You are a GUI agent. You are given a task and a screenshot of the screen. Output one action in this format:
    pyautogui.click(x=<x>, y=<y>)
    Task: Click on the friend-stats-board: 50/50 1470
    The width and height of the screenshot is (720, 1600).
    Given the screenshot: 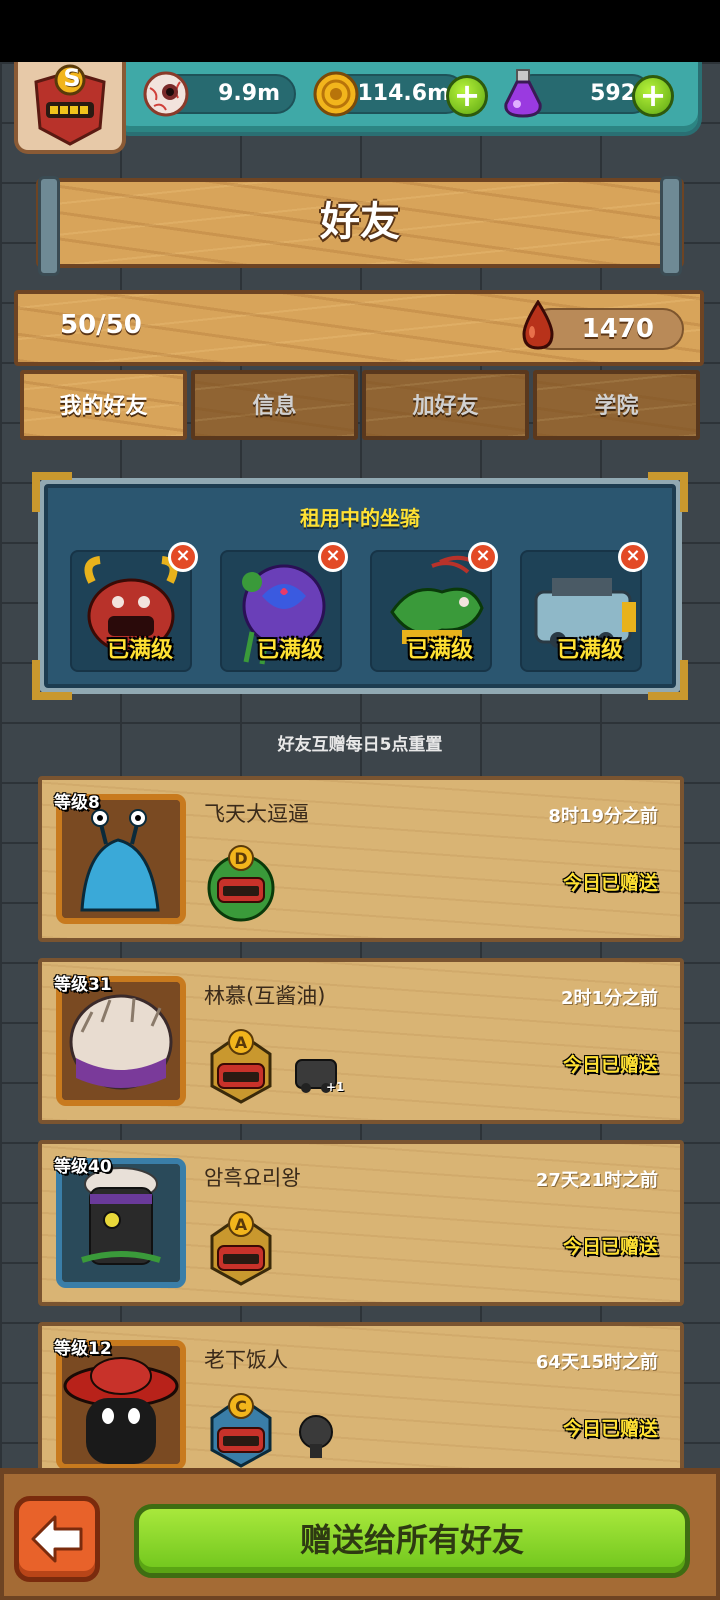 What is the action you would take?
    pyautogui.click(x=359, y=328)
    